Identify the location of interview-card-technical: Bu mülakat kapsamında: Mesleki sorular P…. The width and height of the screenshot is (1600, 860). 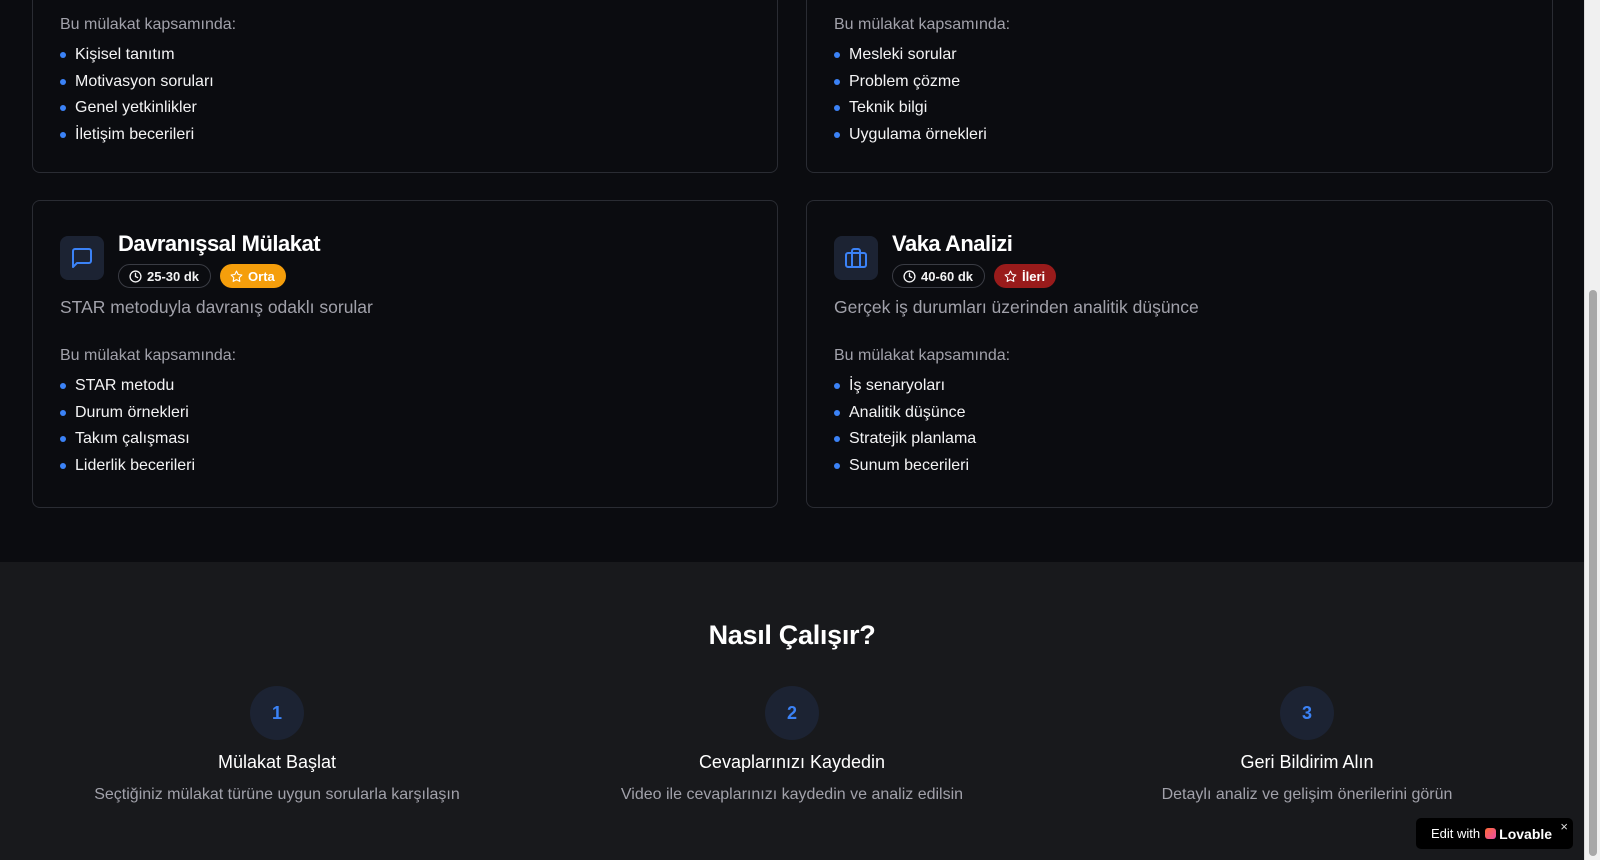
(1179, 86).